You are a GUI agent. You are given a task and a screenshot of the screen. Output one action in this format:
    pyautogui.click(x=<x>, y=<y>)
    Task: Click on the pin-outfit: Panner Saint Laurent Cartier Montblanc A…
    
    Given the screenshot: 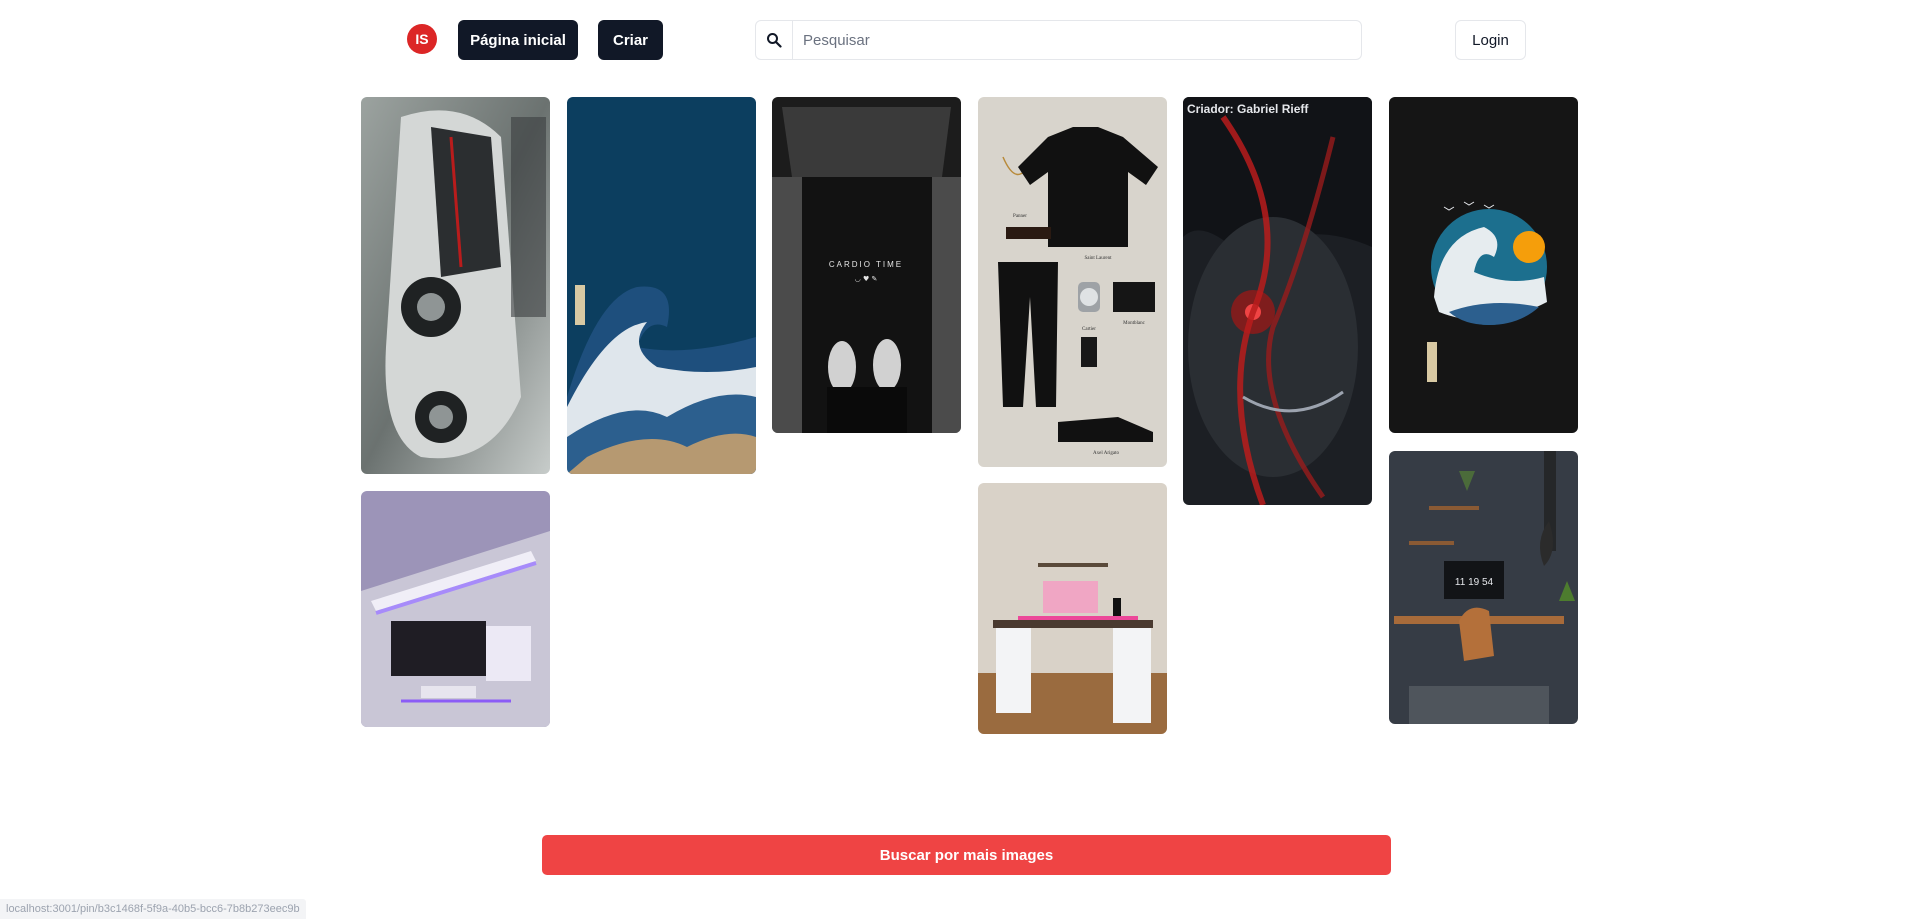 What is the action you would take?
    pyautogui.click(x=1072, y=282)
    